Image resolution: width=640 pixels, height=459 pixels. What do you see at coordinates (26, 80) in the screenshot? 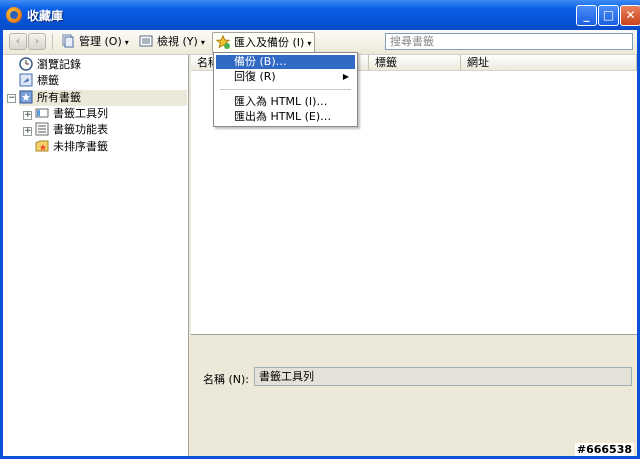
I see `tag-icon` at bounding box center [26, 80].